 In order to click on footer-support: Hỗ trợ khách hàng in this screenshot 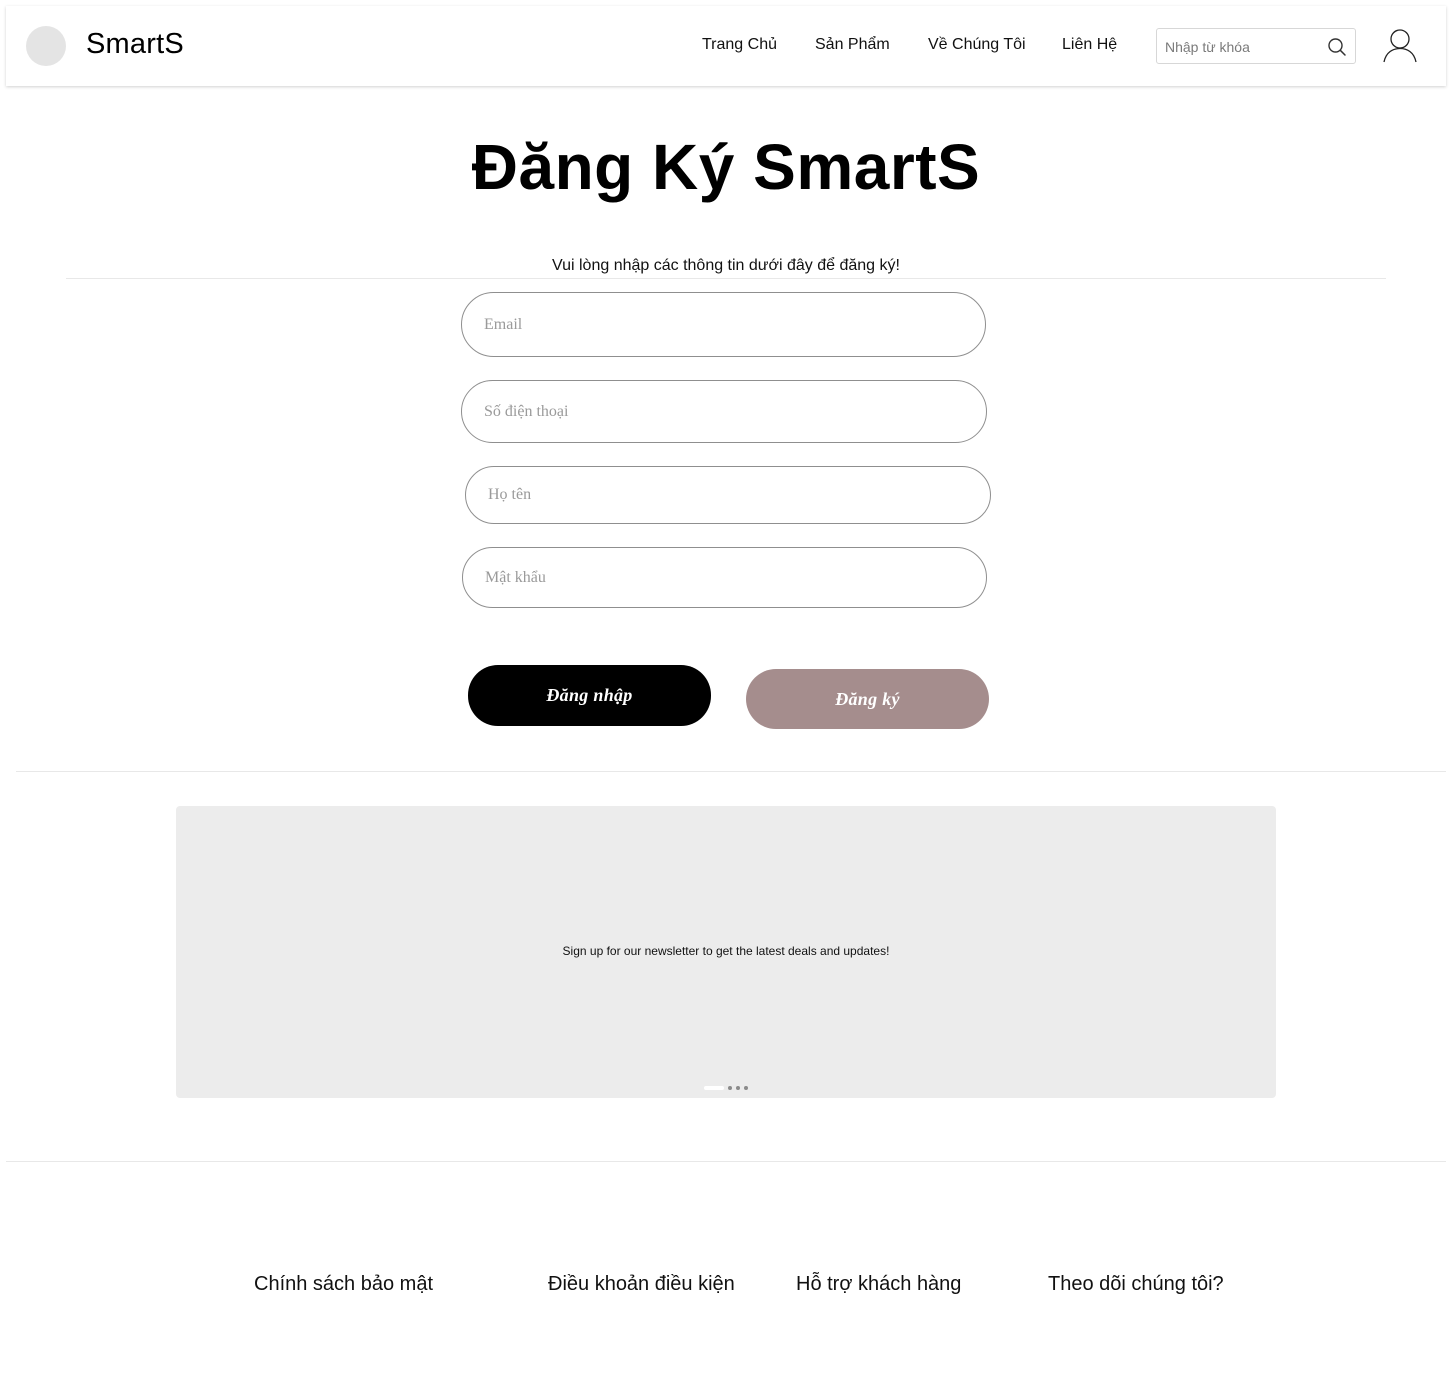, I will do `click(878, 1284)`.